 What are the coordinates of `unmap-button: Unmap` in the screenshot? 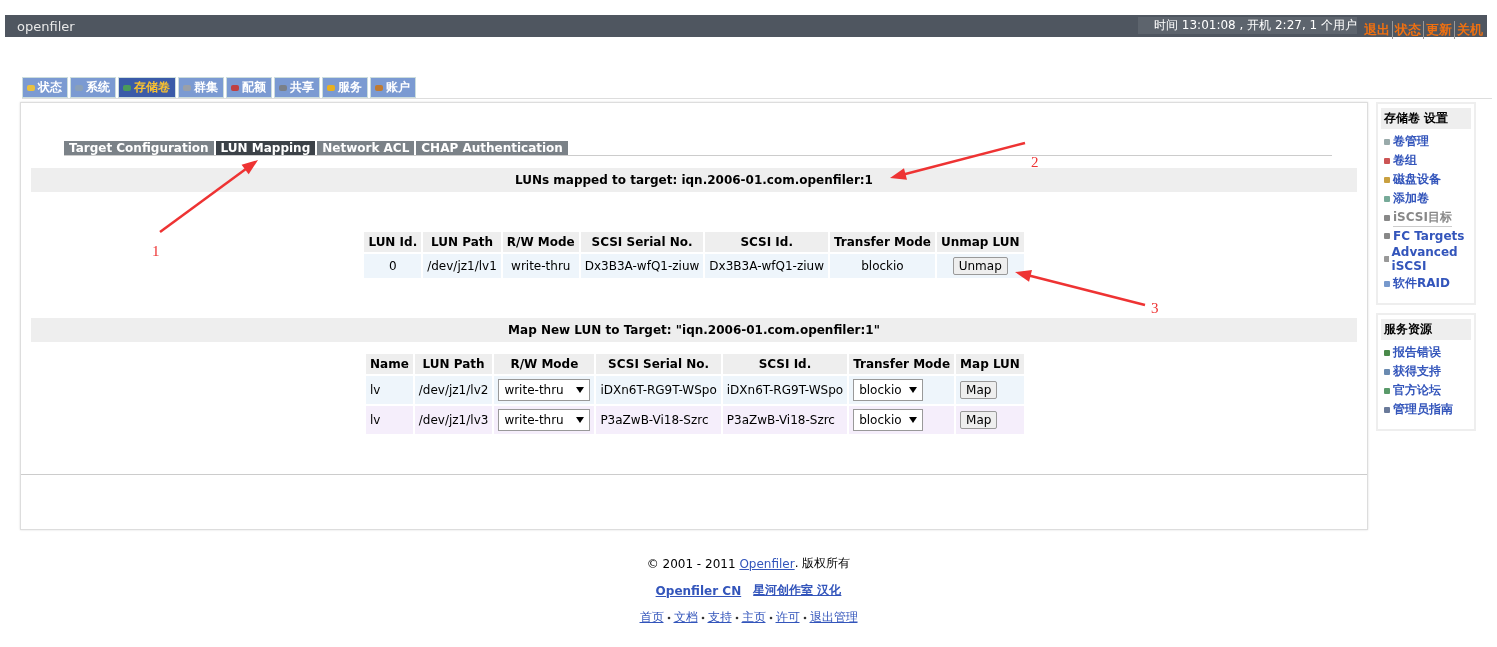 It's located at (980, 266).